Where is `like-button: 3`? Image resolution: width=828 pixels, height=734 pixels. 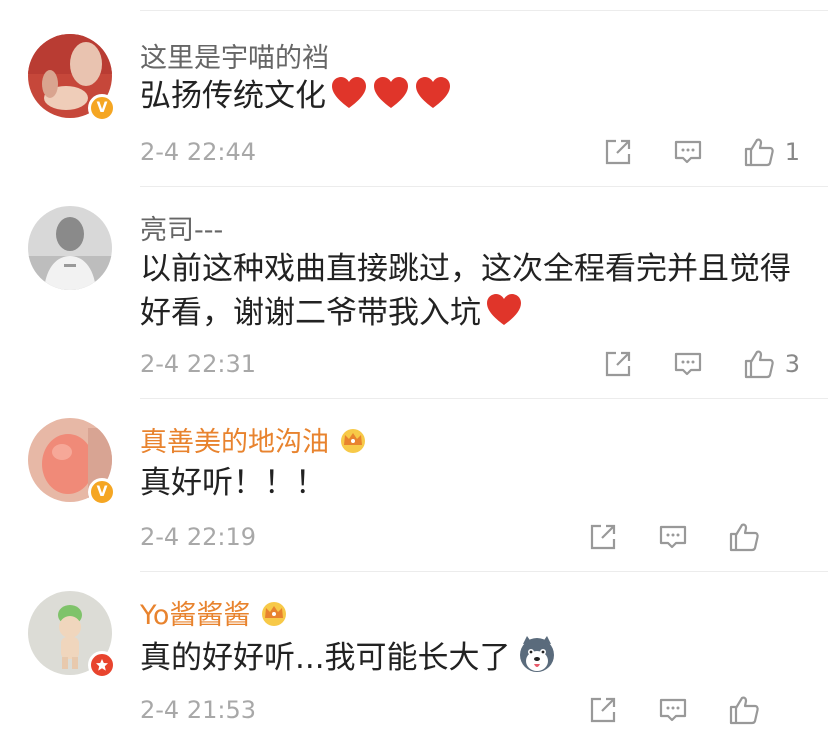 like-button: 3 is located at coordinates (771, 364).